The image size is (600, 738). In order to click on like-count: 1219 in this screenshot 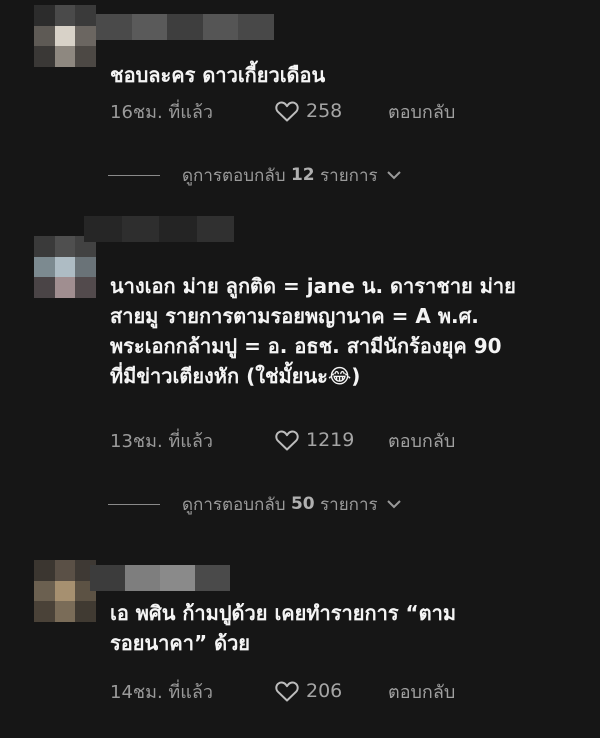, I will do `click(330, 440)`.